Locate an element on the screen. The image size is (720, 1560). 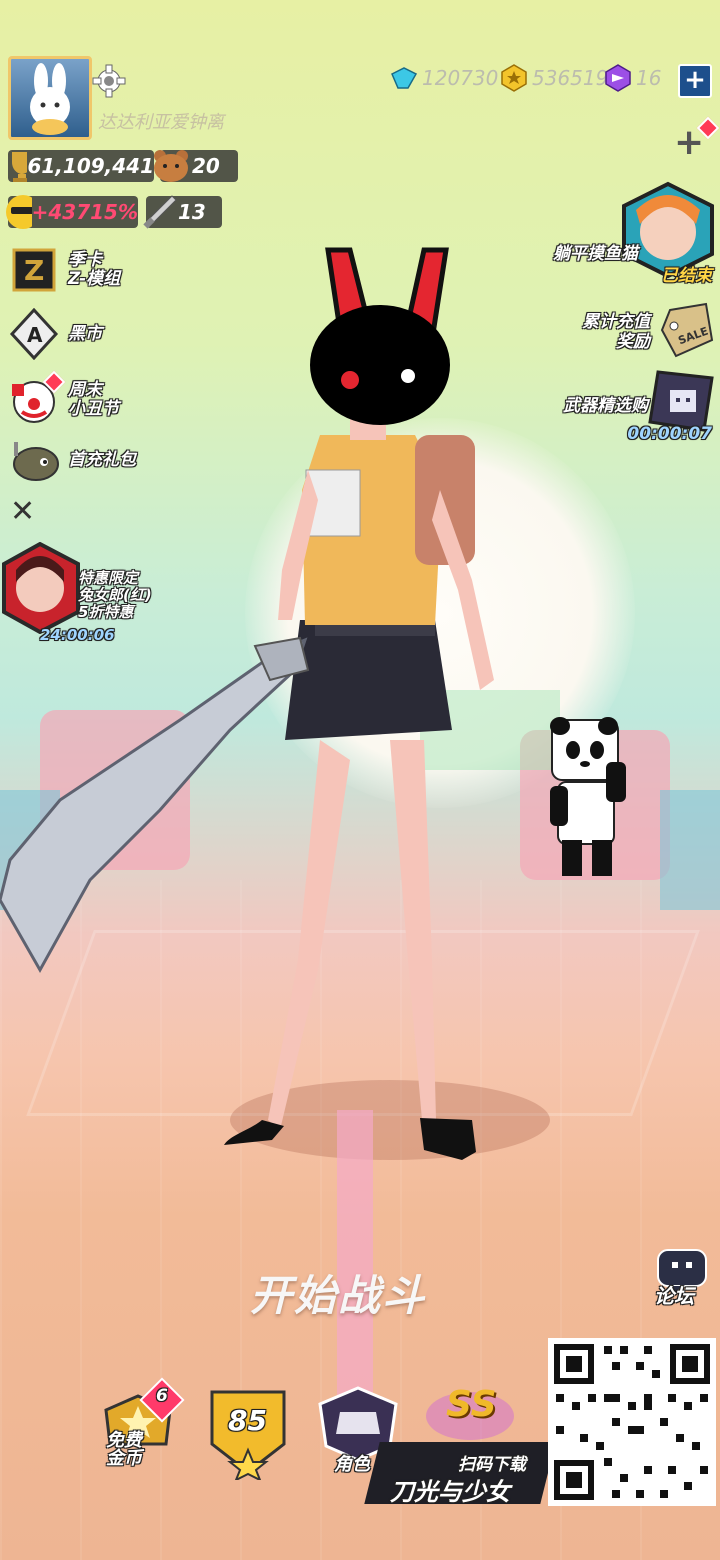
weapon-shop-timer: 00:00:07 is located at coordinates (669, 434).